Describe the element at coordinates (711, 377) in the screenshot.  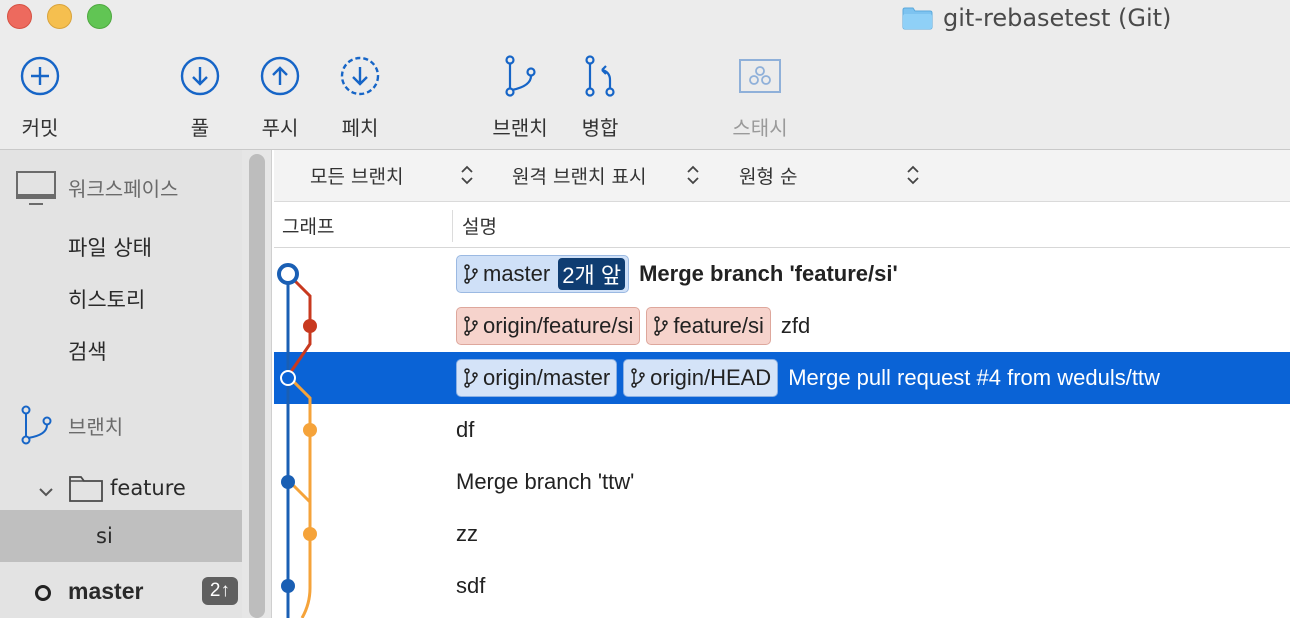
I see `branch-tag-label: origin/HEAD` at that location.